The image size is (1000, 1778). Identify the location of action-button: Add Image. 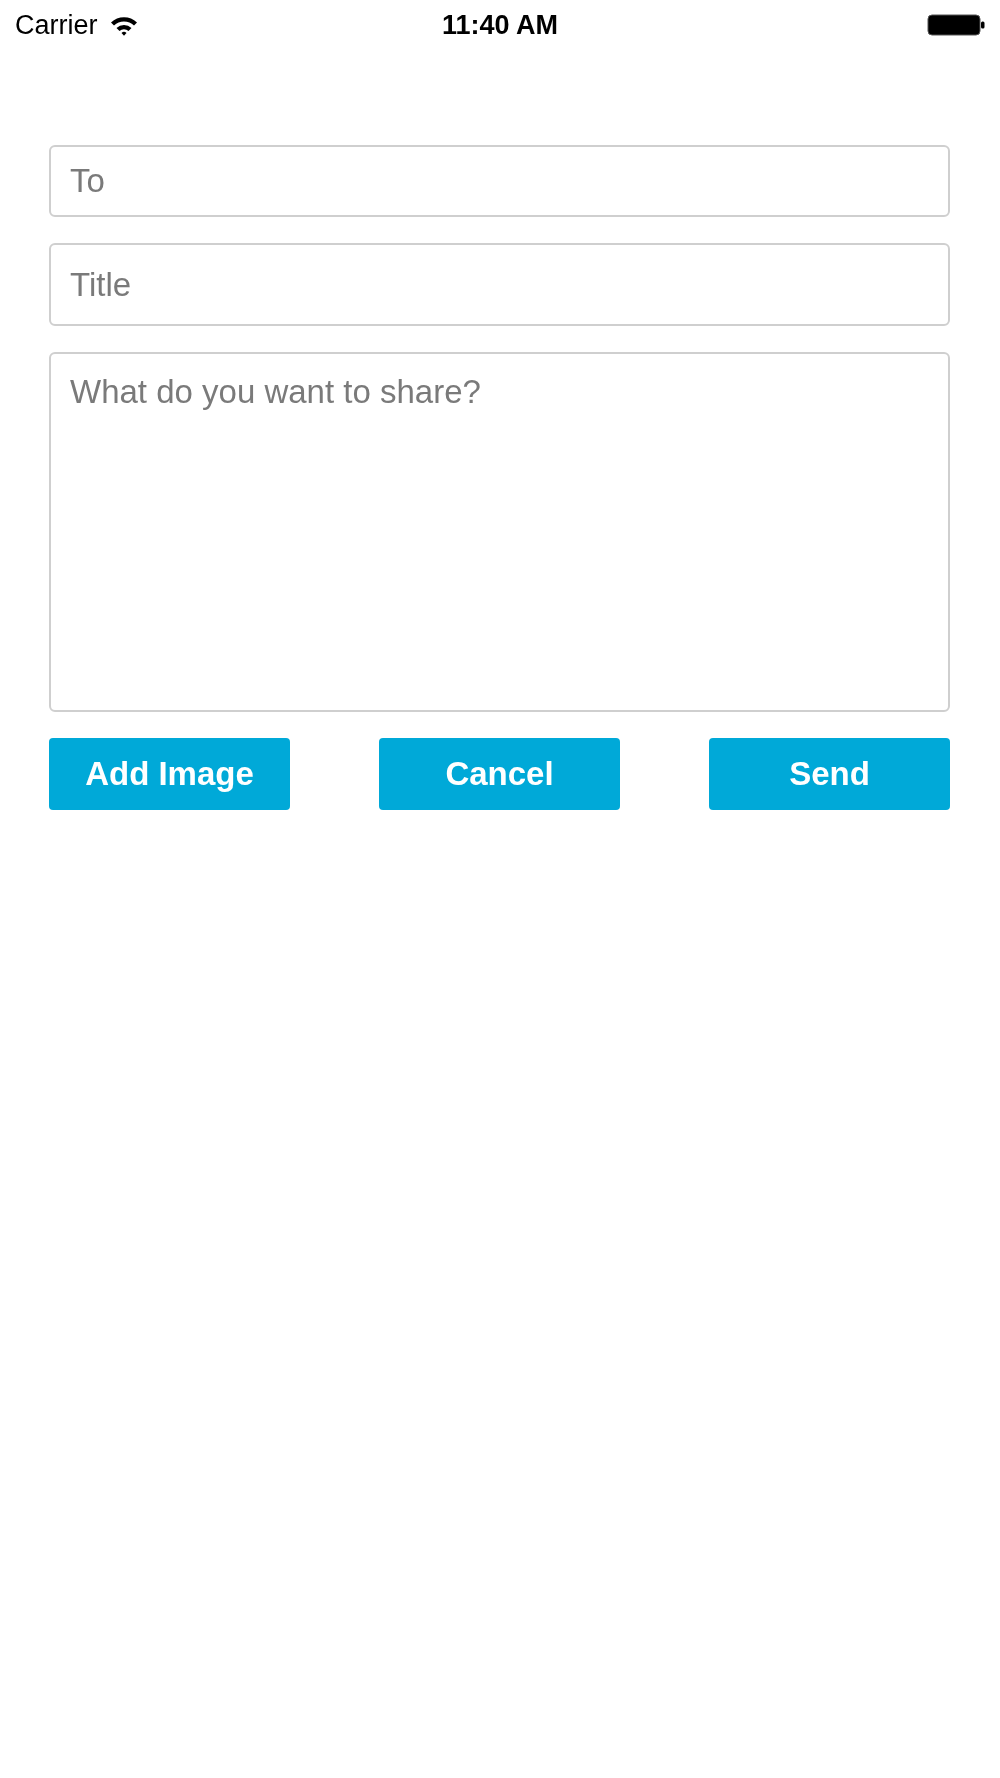
(169, 774).